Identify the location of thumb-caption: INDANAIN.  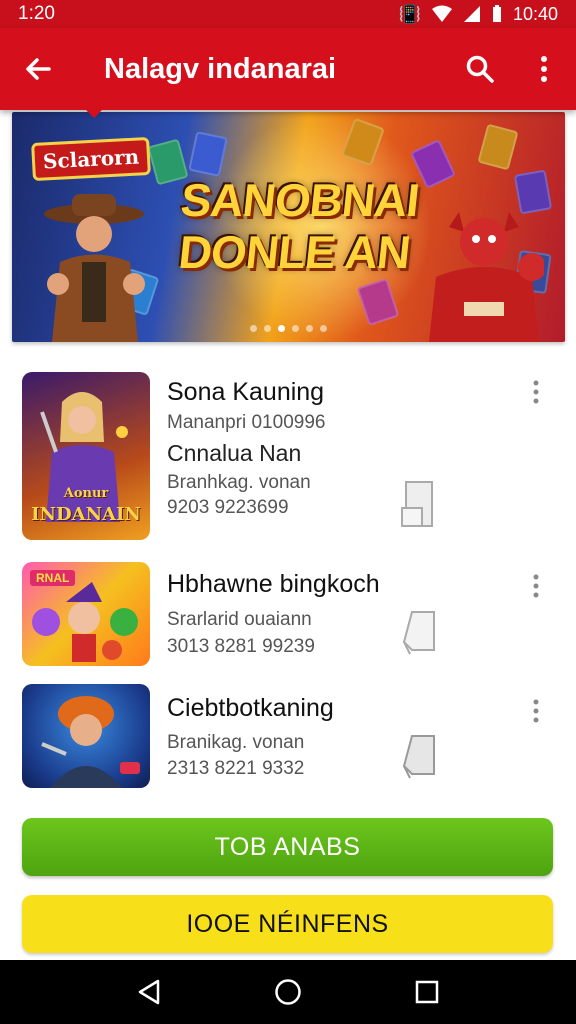
(86, 514).